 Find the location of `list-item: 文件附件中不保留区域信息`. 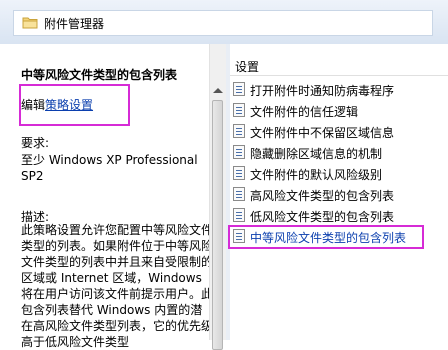

list-item: 文件附件中不保留区域信息 is located at coordinates (339, 132).